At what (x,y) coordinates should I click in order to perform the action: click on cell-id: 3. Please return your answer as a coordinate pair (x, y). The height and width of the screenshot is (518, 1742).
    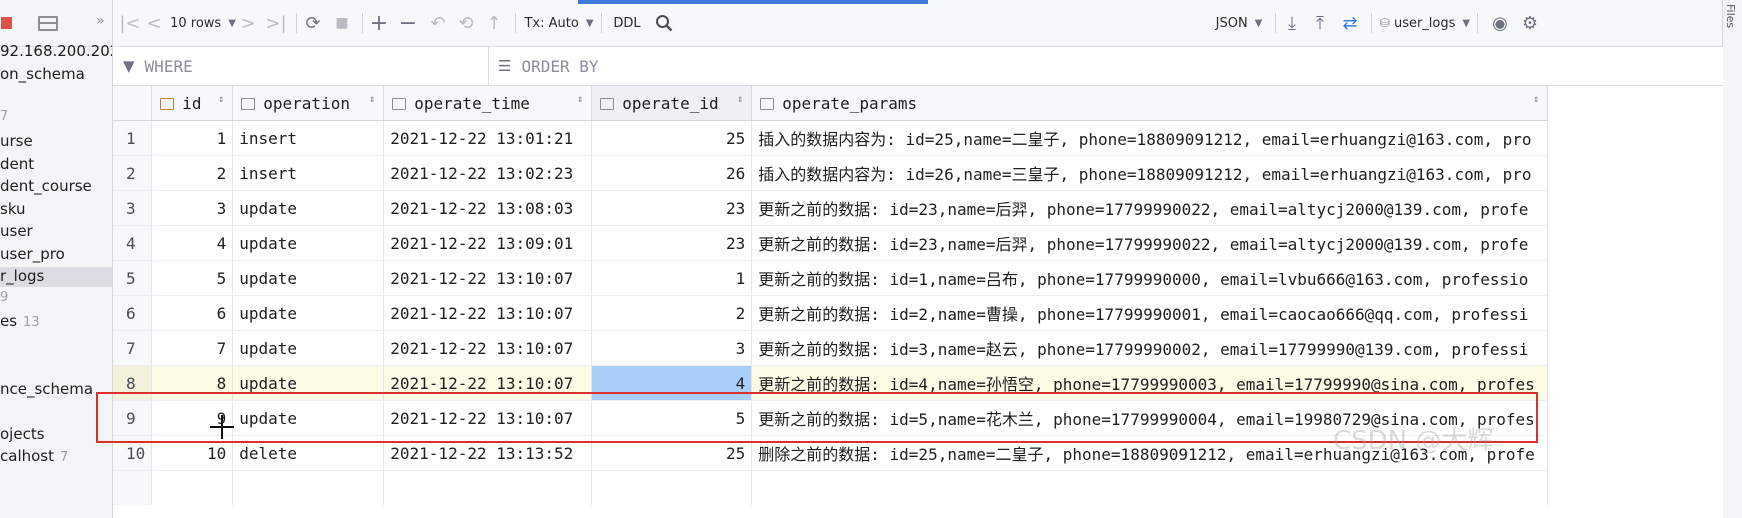
    Looking at the image, I should click on (192, 208).